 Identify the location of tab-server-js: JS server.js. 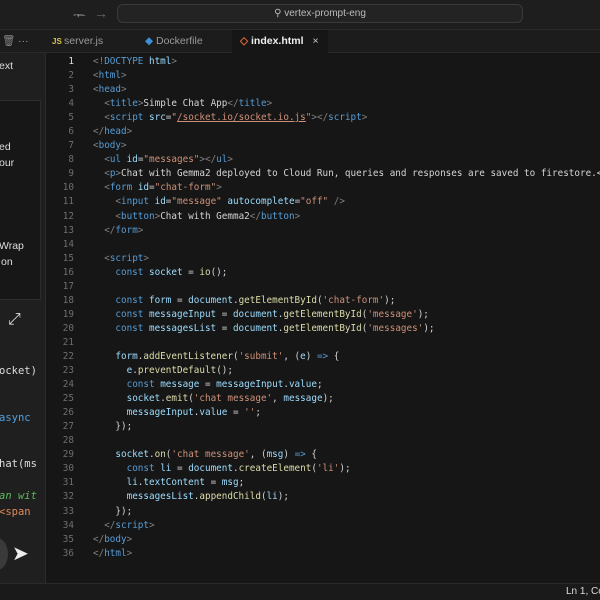
(89, 41).